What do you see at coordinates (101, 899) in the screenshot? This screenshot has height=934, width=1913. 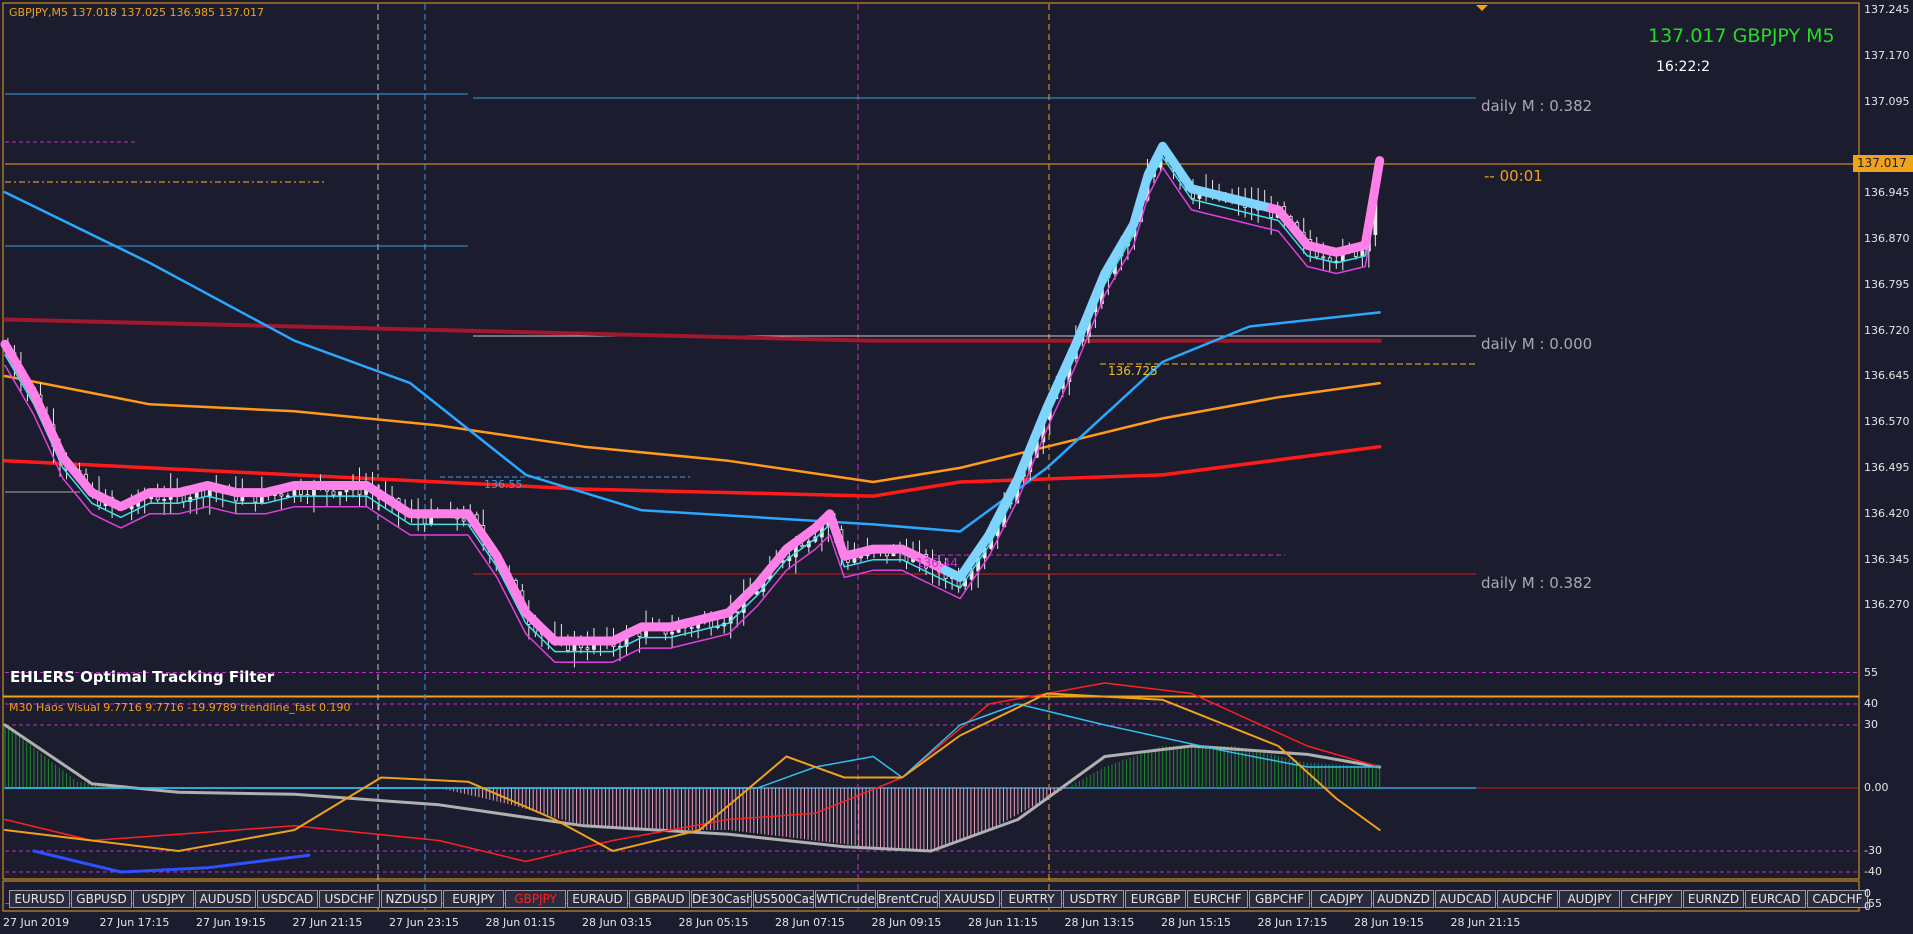 I see `symbol-button-gbpusd: GBPUSD` at bounding box center [101, 899].